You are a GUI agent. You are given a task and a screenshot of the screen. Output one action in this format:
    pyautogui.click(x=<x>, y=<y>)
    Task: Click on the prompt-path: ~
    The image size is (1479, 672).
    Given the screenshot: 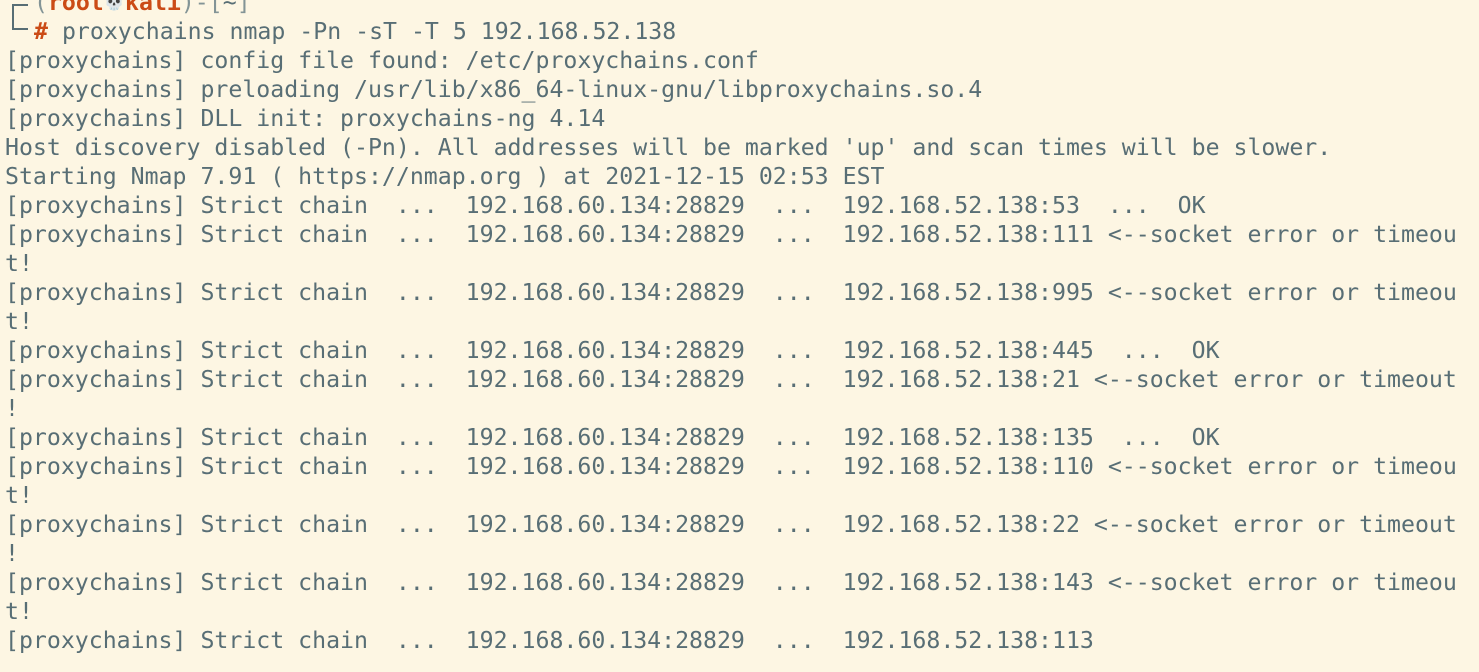 What is the action you would take?
    pyautogui.click(x=229, y=8)
    